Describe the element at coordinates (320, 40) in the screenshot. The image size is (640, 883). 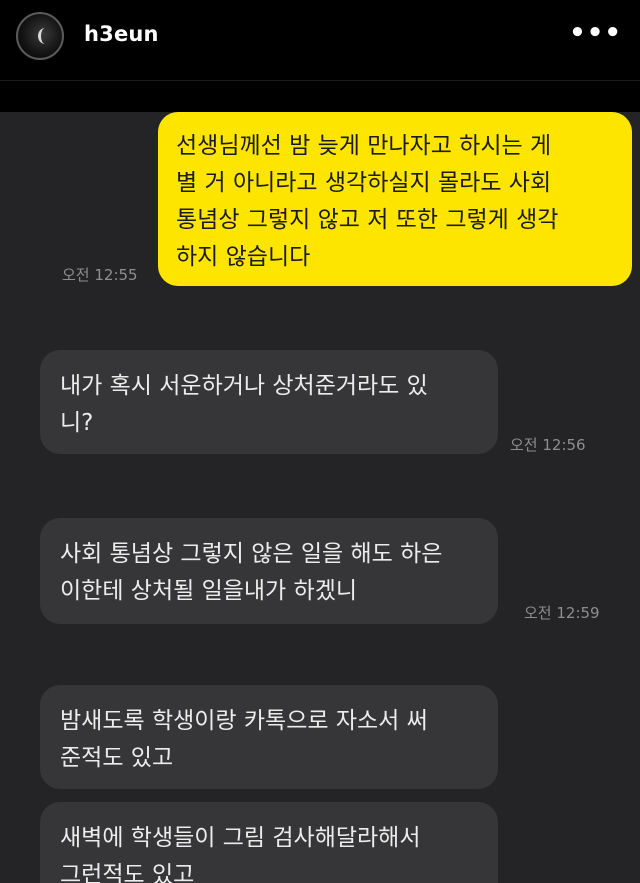
I see `profile-header: h3eun •••` at that location.